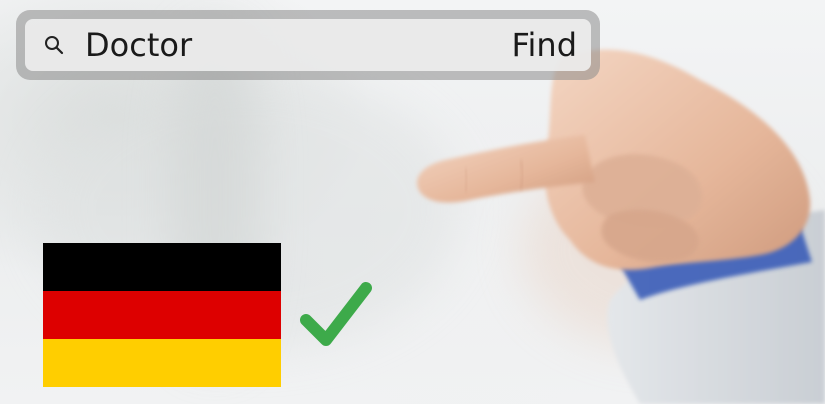 The height and width of the screenshot is (404, 825). I want to click on search-icon, so click(54, 45).